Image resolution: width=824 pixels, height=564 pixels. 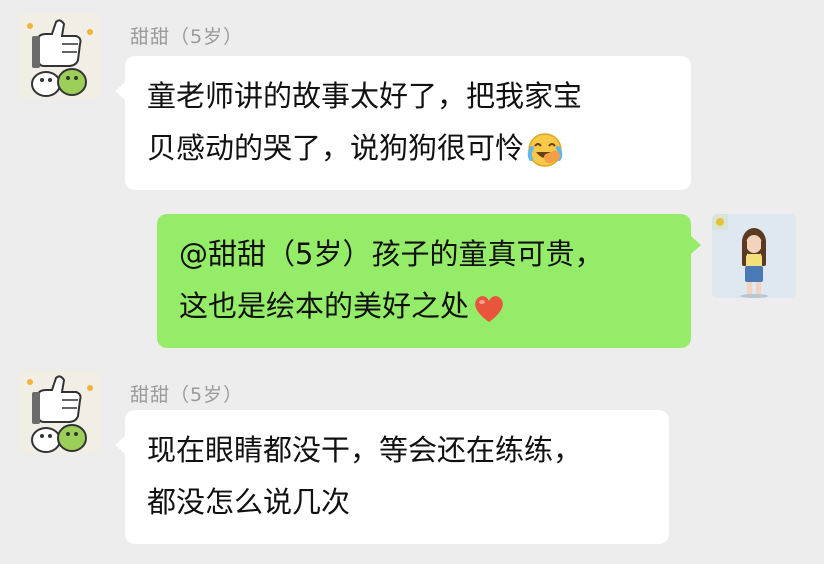 I want to click on message-text-line: 贝感动的哭了，说狗狗很可怜, so click(x=408, y=148).